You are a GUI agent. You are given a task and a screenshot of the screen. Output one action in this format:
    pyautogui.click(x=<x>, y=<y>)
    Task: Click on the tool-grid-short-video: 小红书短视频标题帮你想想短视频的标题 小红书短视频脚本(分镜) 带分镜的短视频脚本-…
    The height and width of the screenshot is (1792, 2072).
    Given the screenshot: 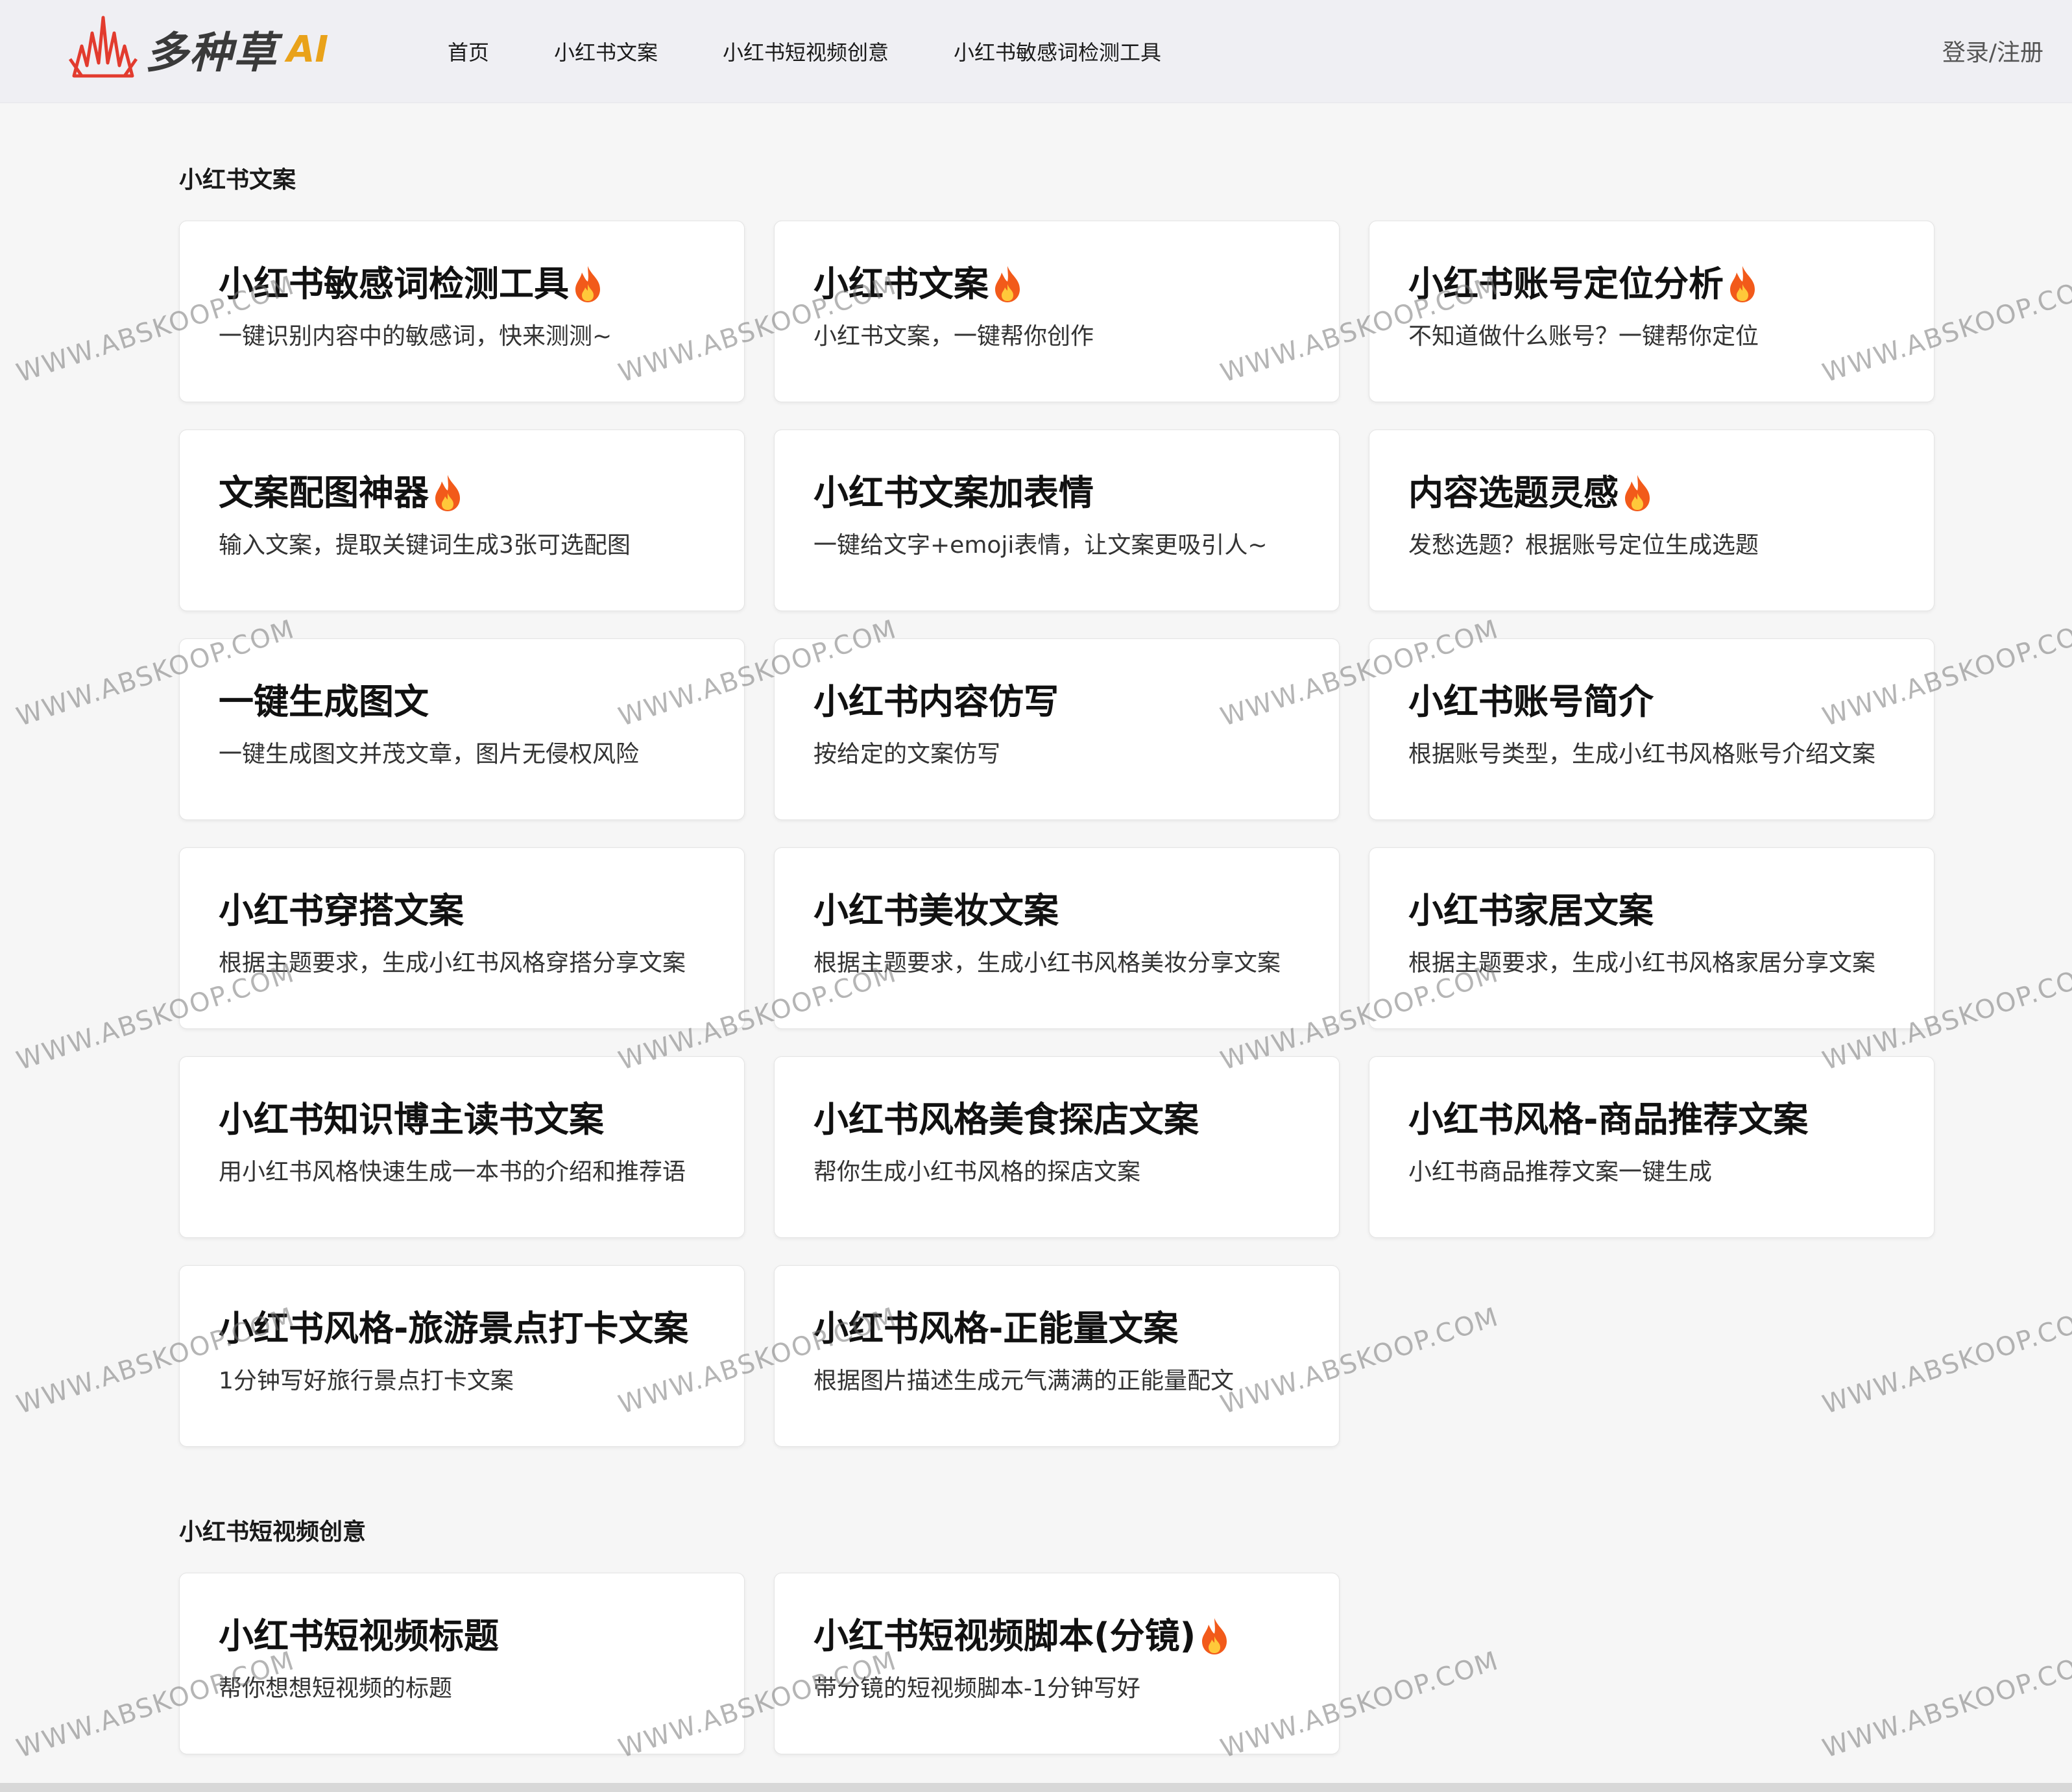 What is the action you would take?
    pyautogui.click(x=1056, y=1663)
    